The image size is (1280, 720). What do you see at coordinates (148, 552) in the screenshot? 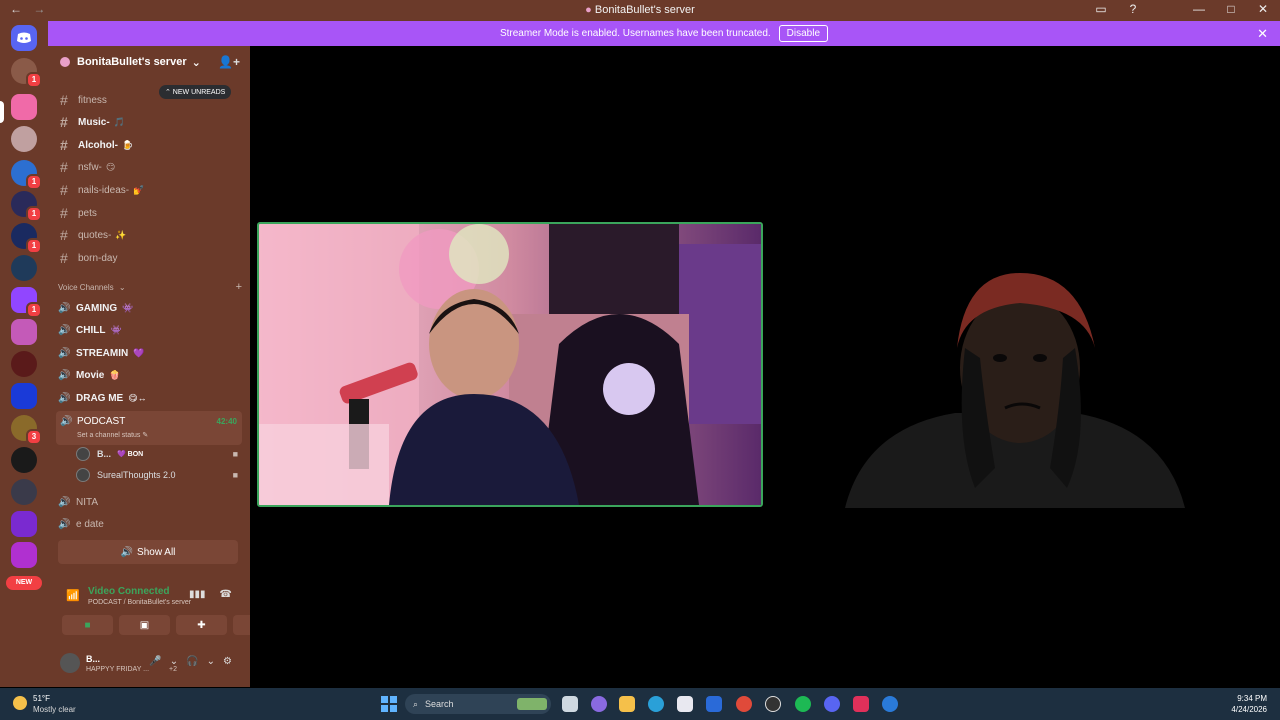
I see `show-all-button: 🔊 Show All` at bounding box center [148, 552].